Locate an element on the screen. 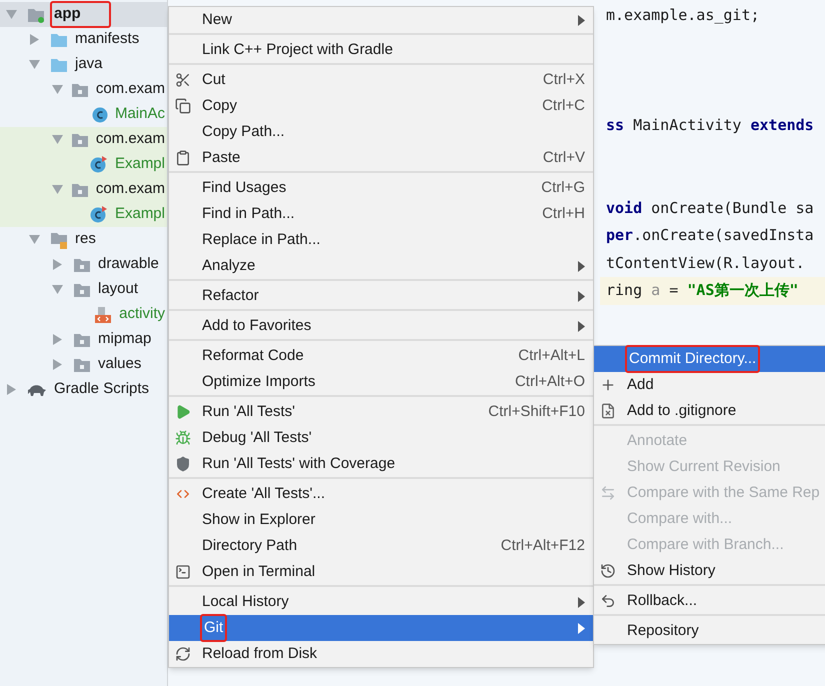 The height and width of the screenshot is (686, 825). menu-item: Directory Path Ctrl+Alt+F12 is located at coordinates (381, 546).